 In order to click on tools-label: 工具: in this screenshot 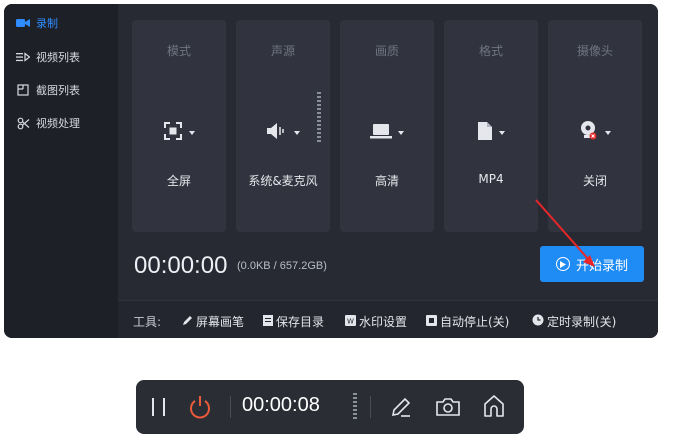, I will do `click(147, 322)`.